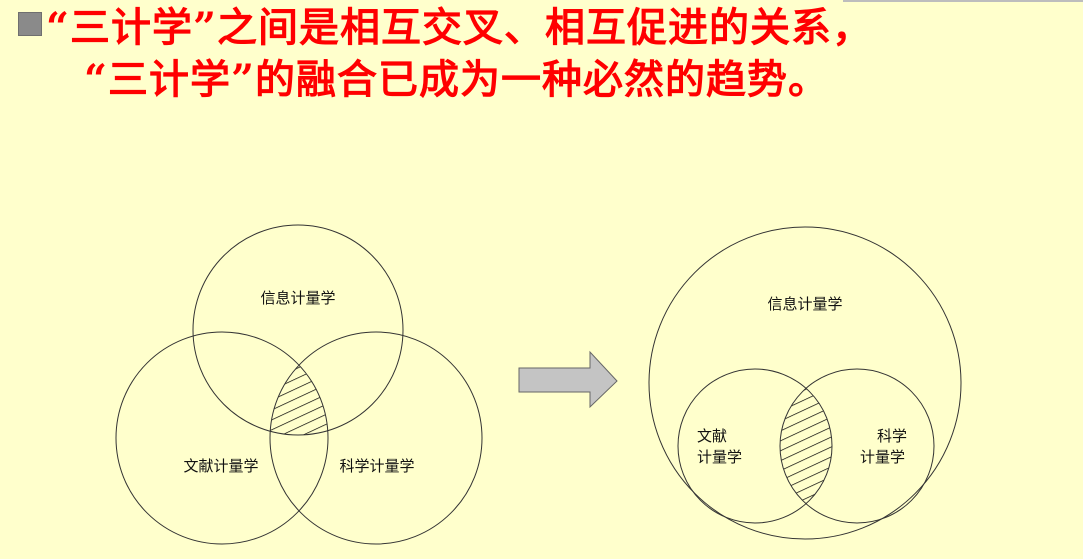 The width and height of the screenshot is (1083, 559). I want to click on inner-right-label-line-2: 计量学, so click(882, 457).